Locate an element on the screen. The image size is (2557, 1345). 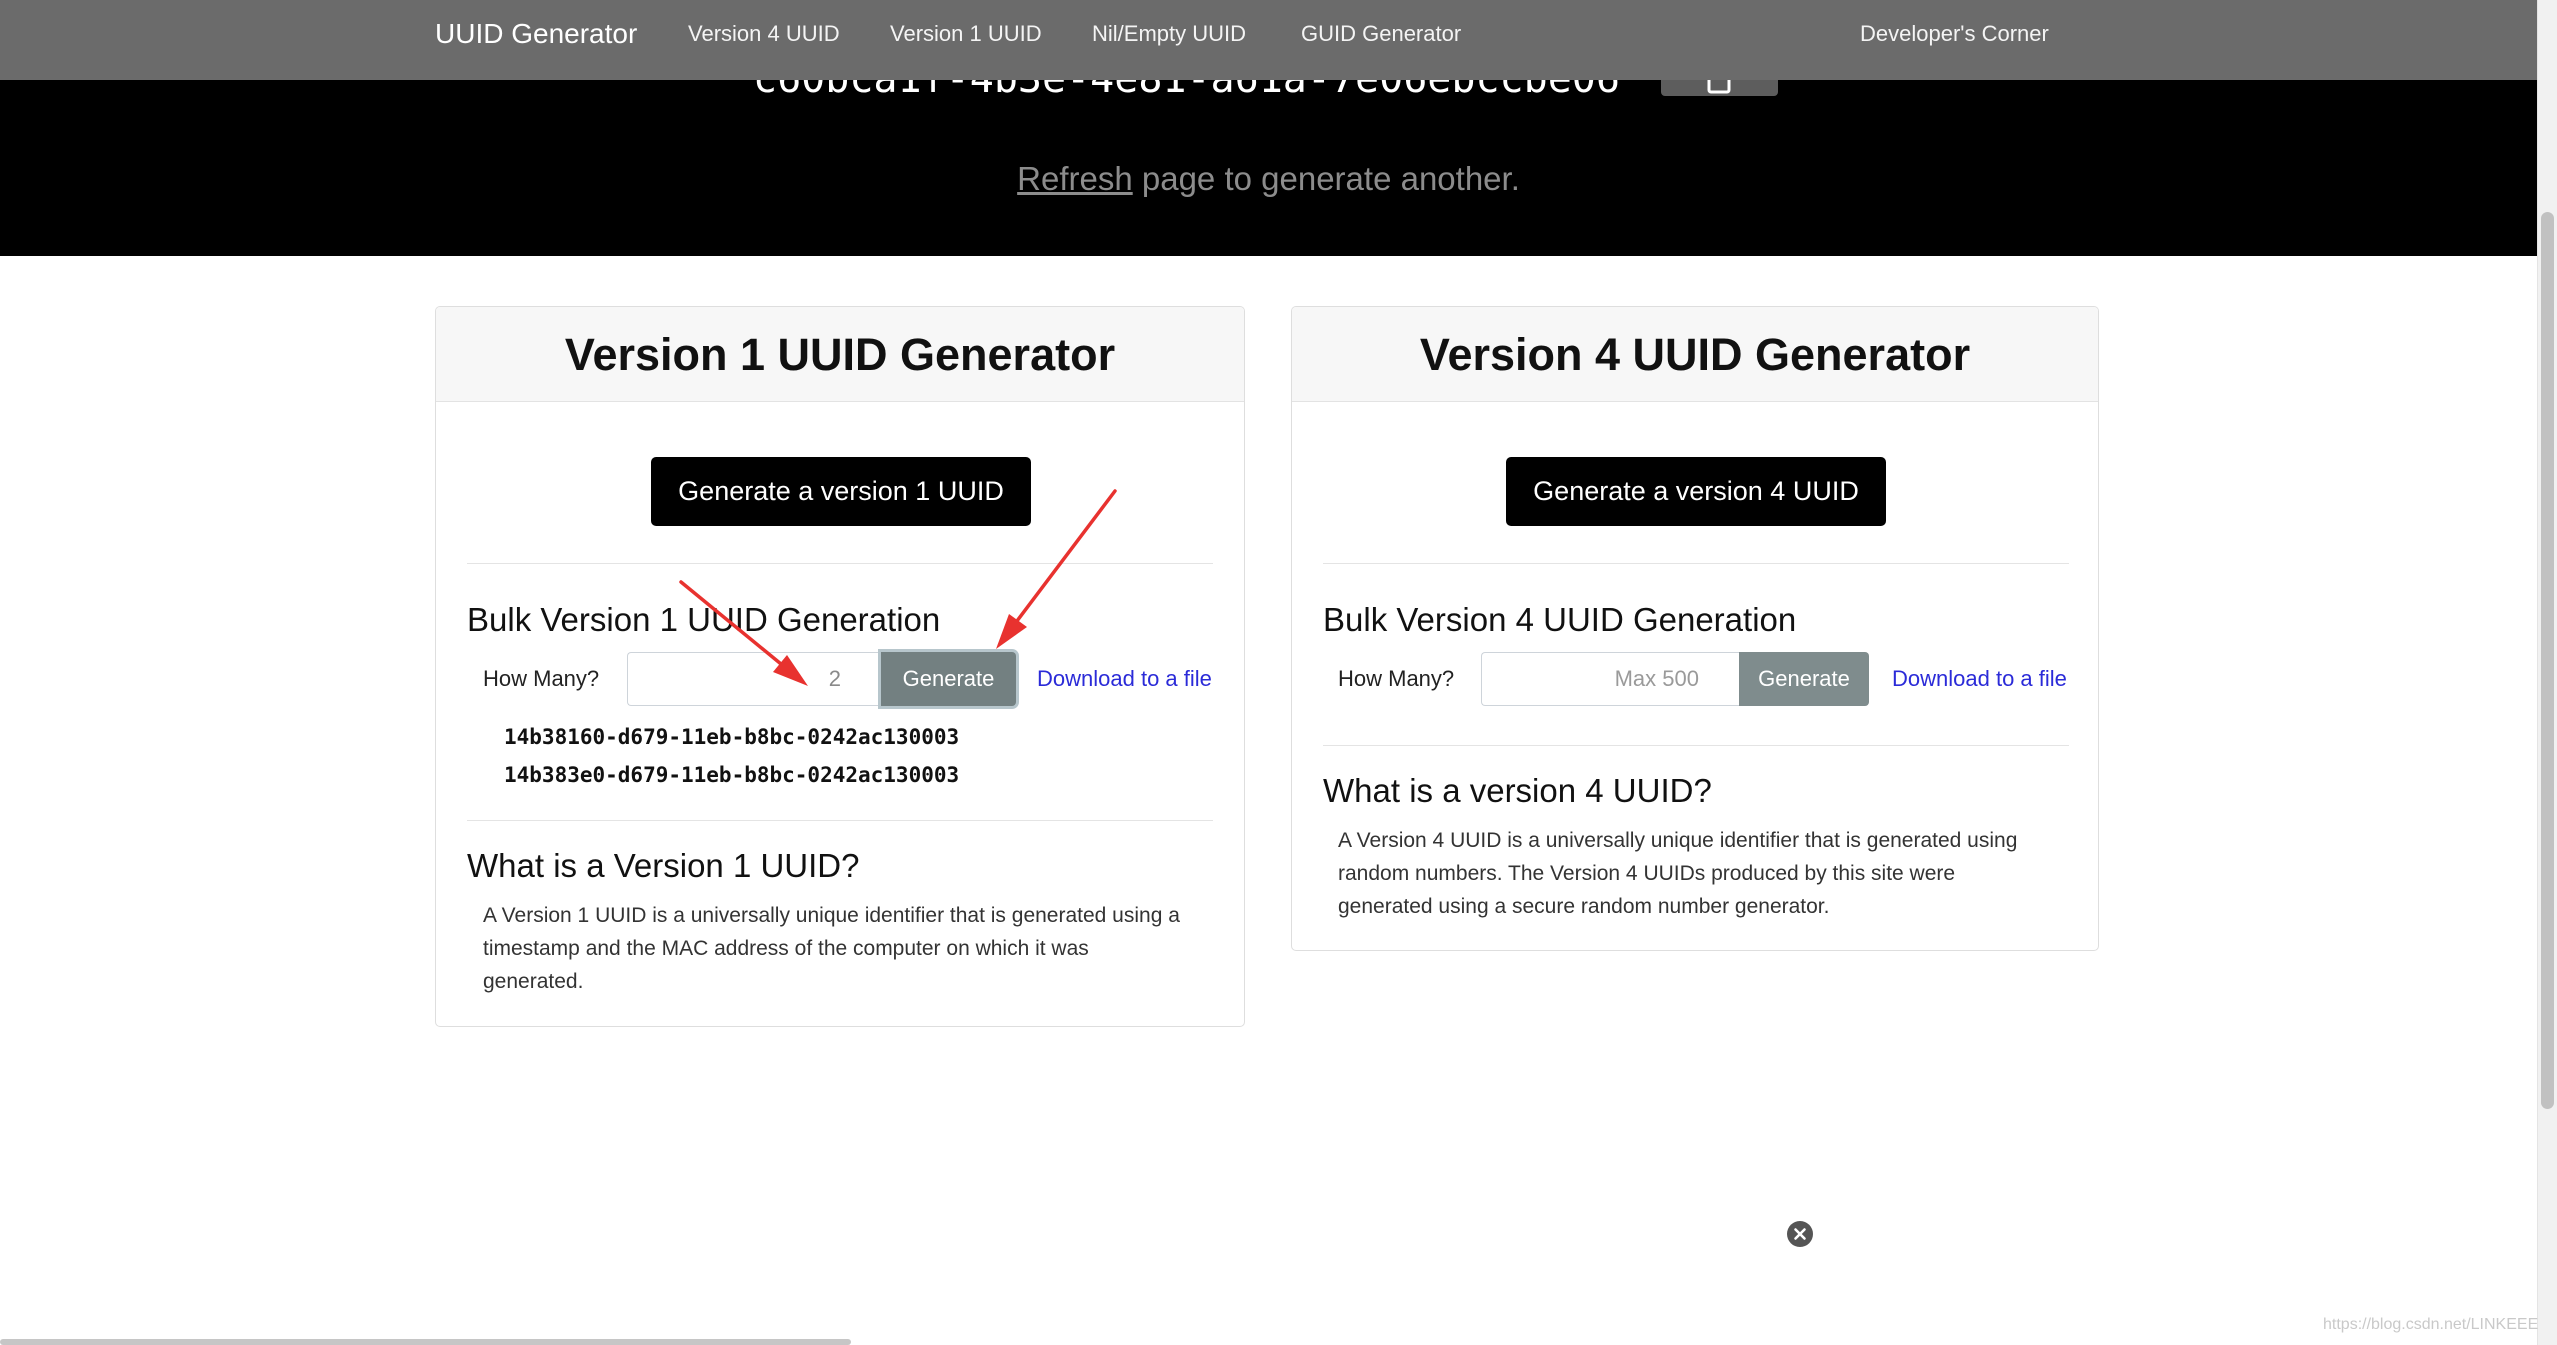
generate-v4-button: Generate a version 4 UUID is located at coordinates (1696, 491).